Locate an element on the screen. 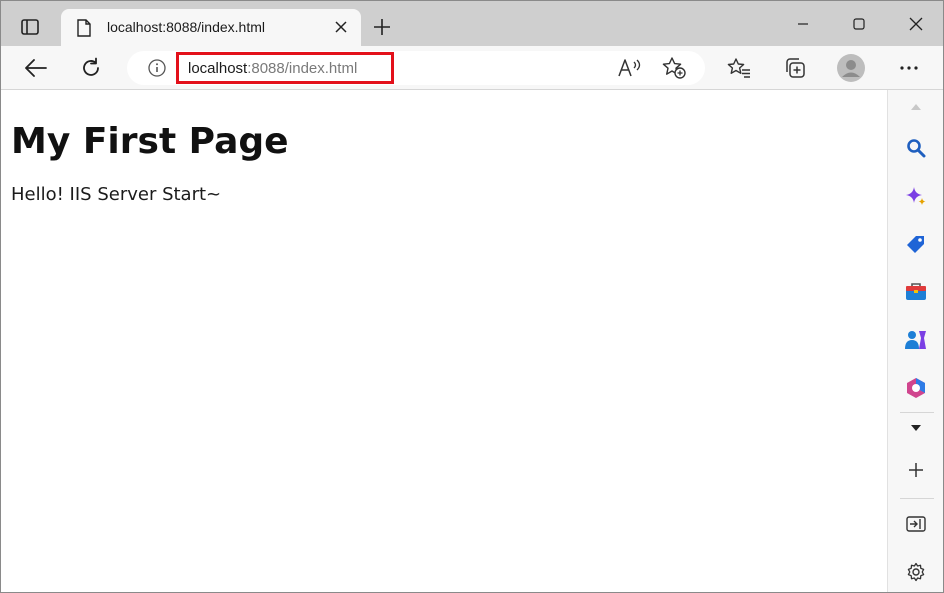 The image size is (944, 593). new-tab-button is located at coordinates (382, 27).